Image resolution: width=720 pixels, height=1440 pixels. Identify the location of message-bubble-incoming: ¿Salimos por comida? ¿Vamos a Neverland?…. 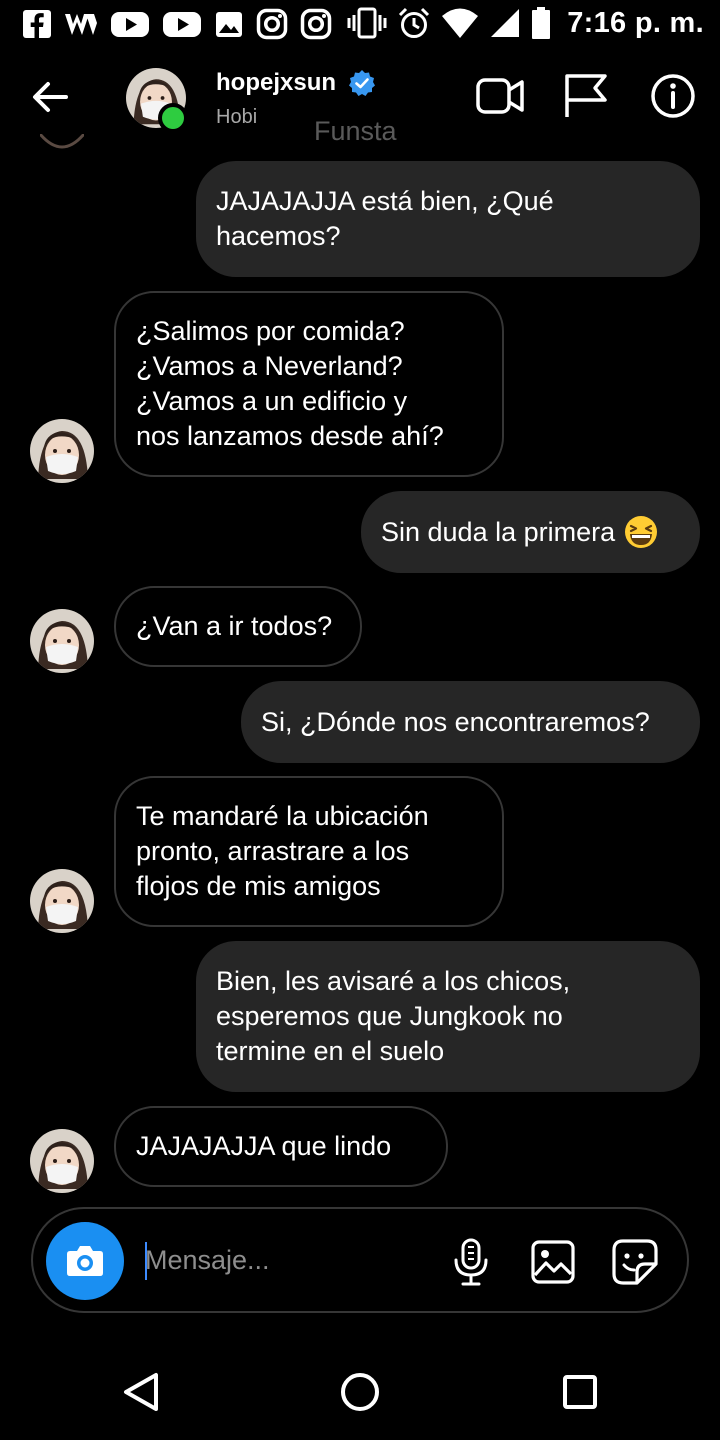
(309, 384).